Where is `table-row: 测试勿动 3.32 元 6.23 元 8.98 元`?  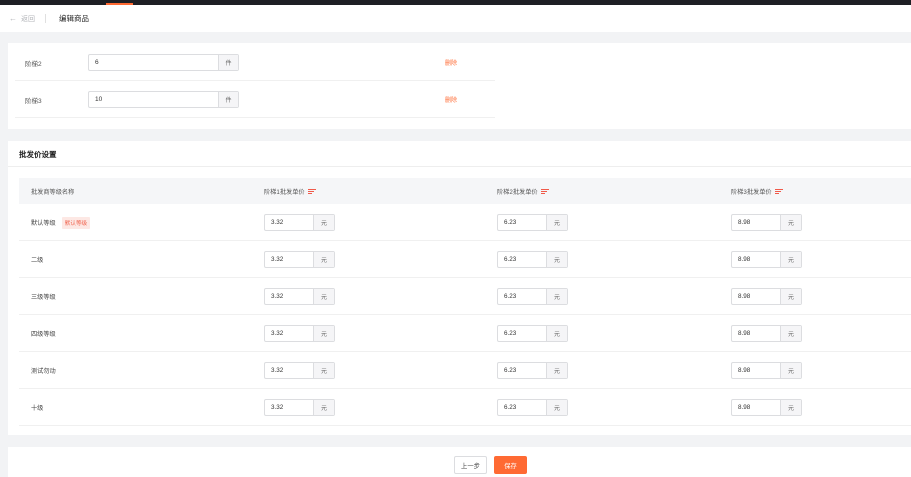 table-row: 测试勿动 3.32 元 6.23 元 8.98 元 is located at coordinates (465, 370).